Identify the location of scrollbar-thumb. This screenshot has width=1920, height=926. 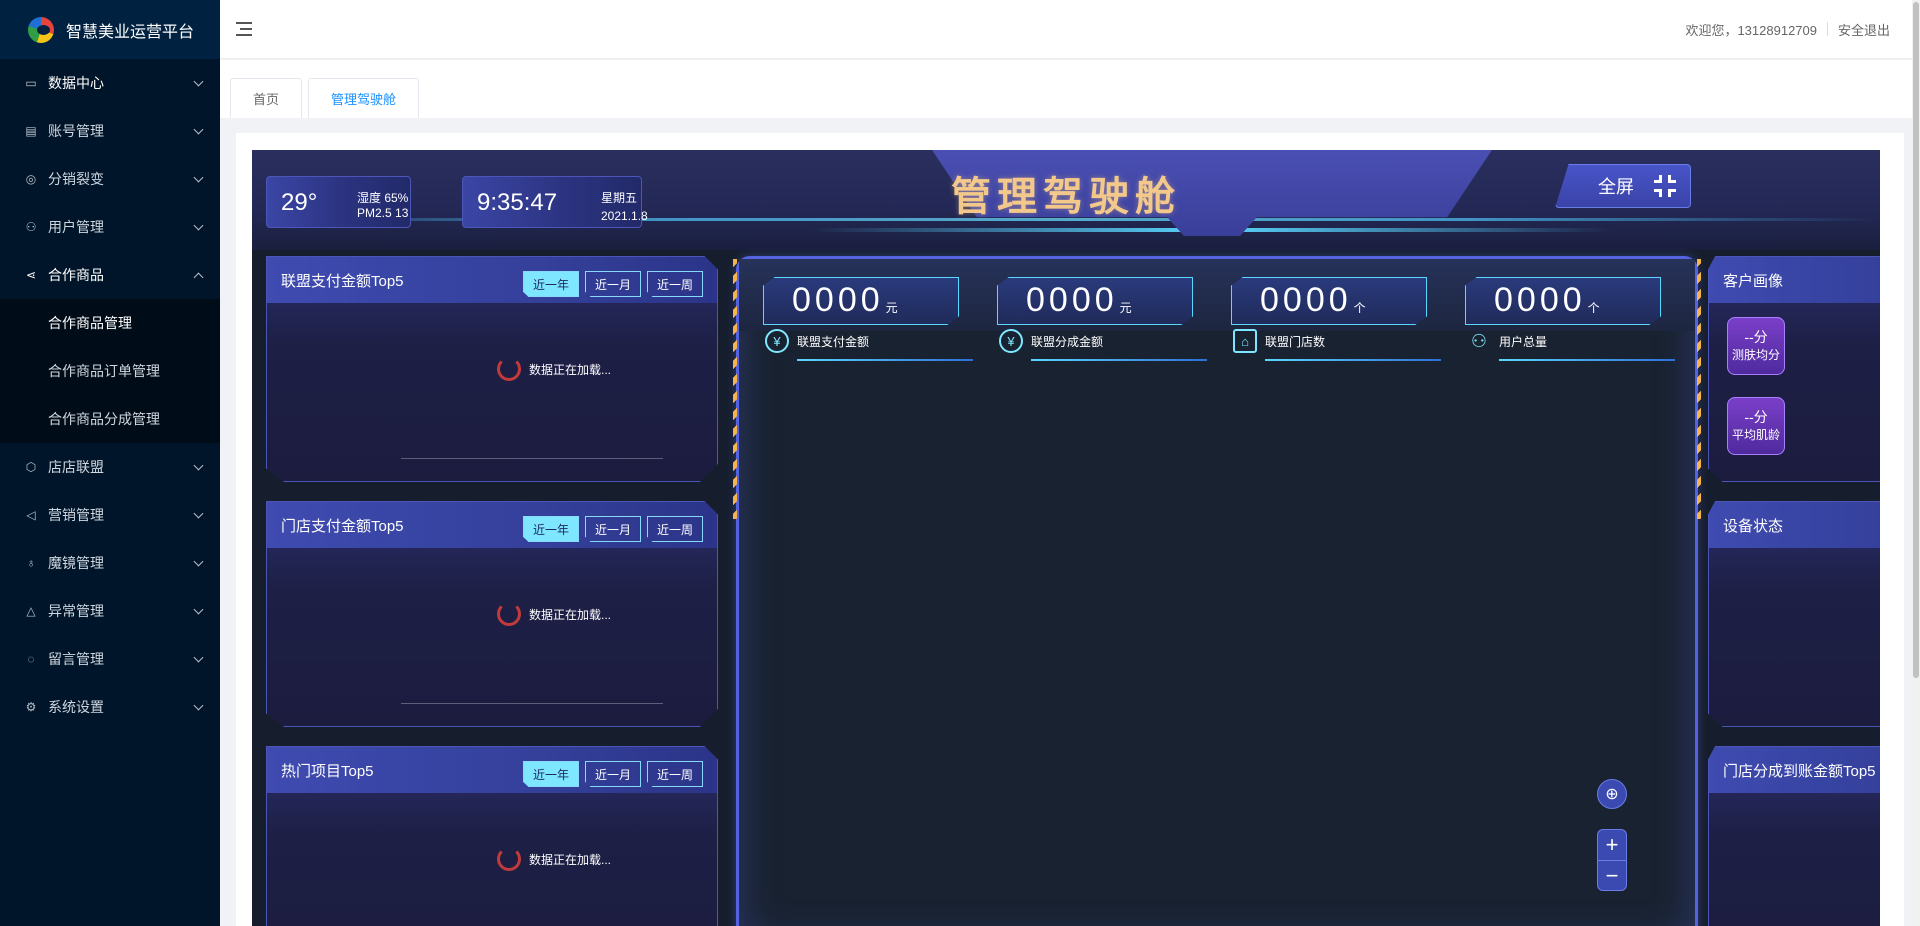
(1916, 340).